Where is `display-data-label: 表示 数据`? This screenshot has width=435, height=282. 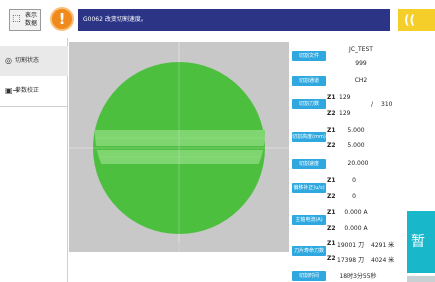
display-data-label: 表示 数据 is located at coordinates (30, 19).